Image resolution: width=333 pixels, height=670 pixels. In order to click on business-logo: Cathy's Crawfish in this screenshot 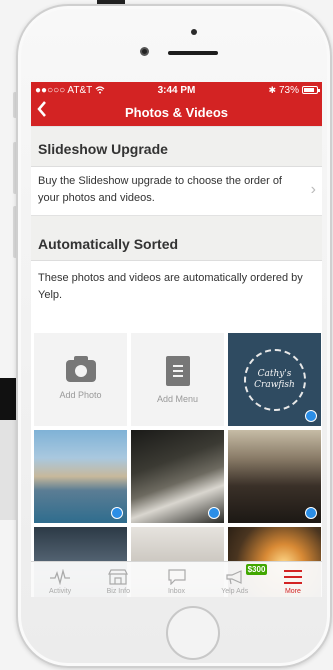, I will do `click(274, 379)`.